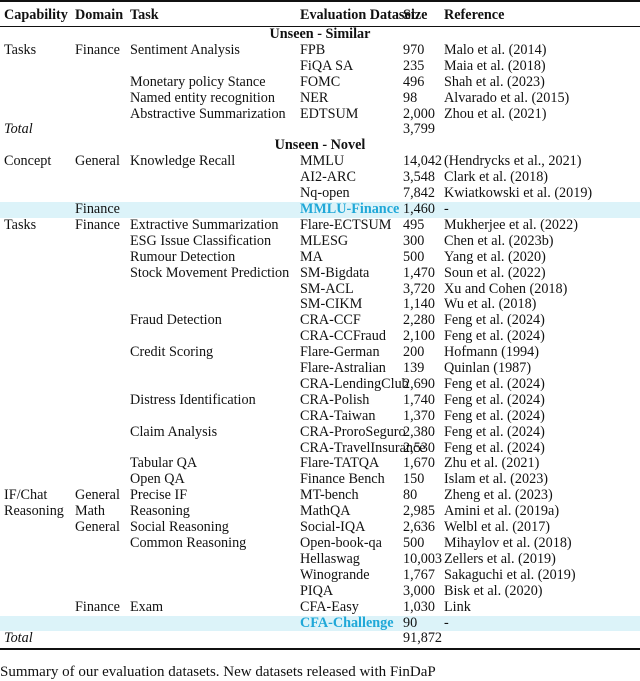 The height and width of the screenshot is (681, 640). Describe the element at coordinates (419, 415) in the screenshot. I see `cell-size: 1,370` at that location.